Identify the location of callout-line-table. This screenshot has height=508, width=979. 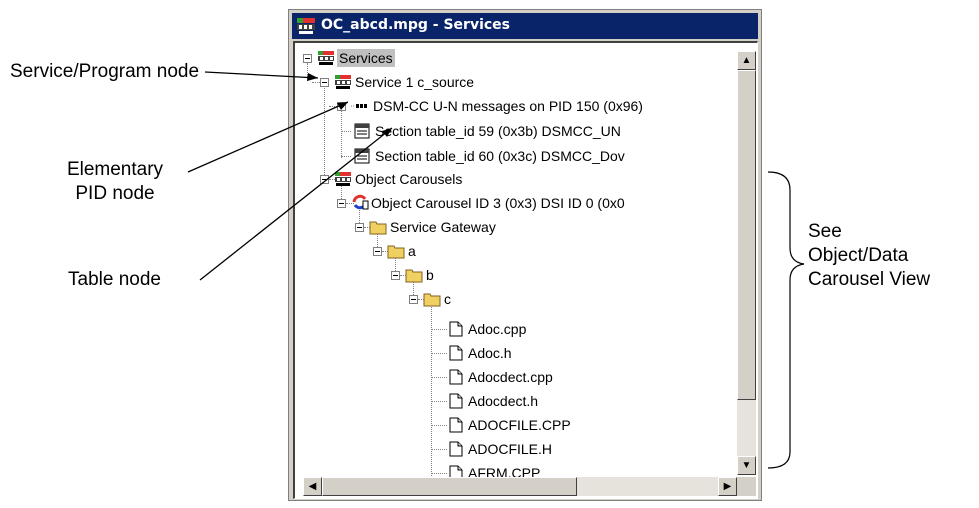
(296, 204).